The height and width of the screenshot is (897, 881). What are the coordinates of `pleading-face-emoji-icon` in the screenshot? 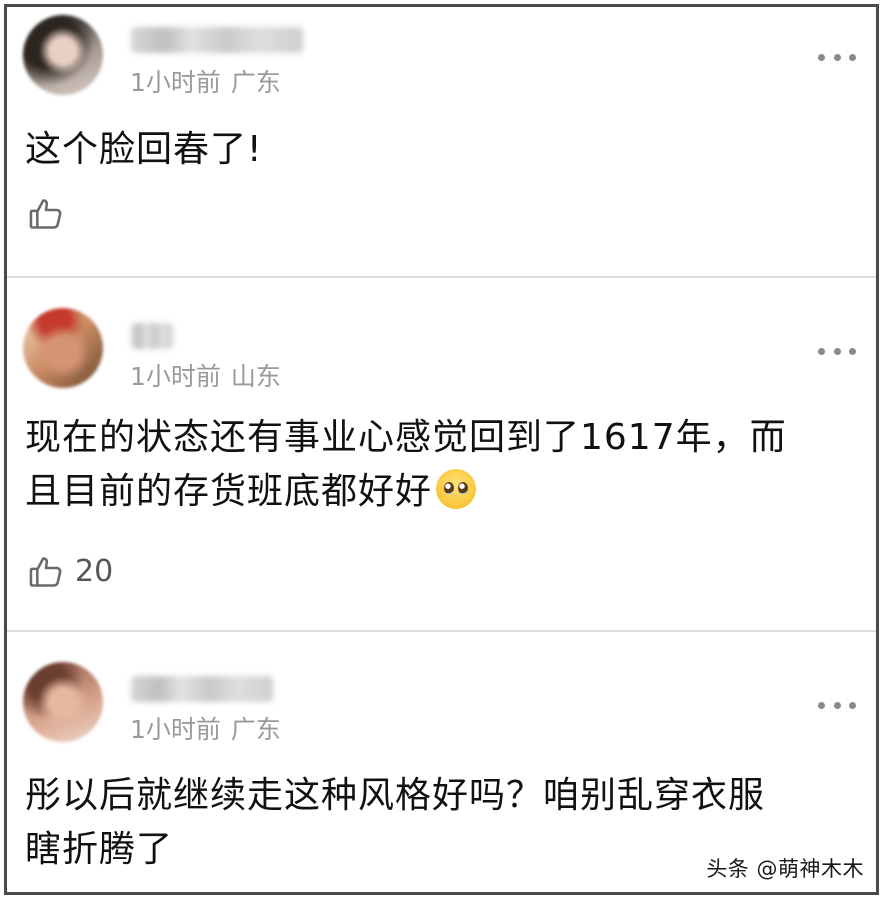 It's located at (456, 489).